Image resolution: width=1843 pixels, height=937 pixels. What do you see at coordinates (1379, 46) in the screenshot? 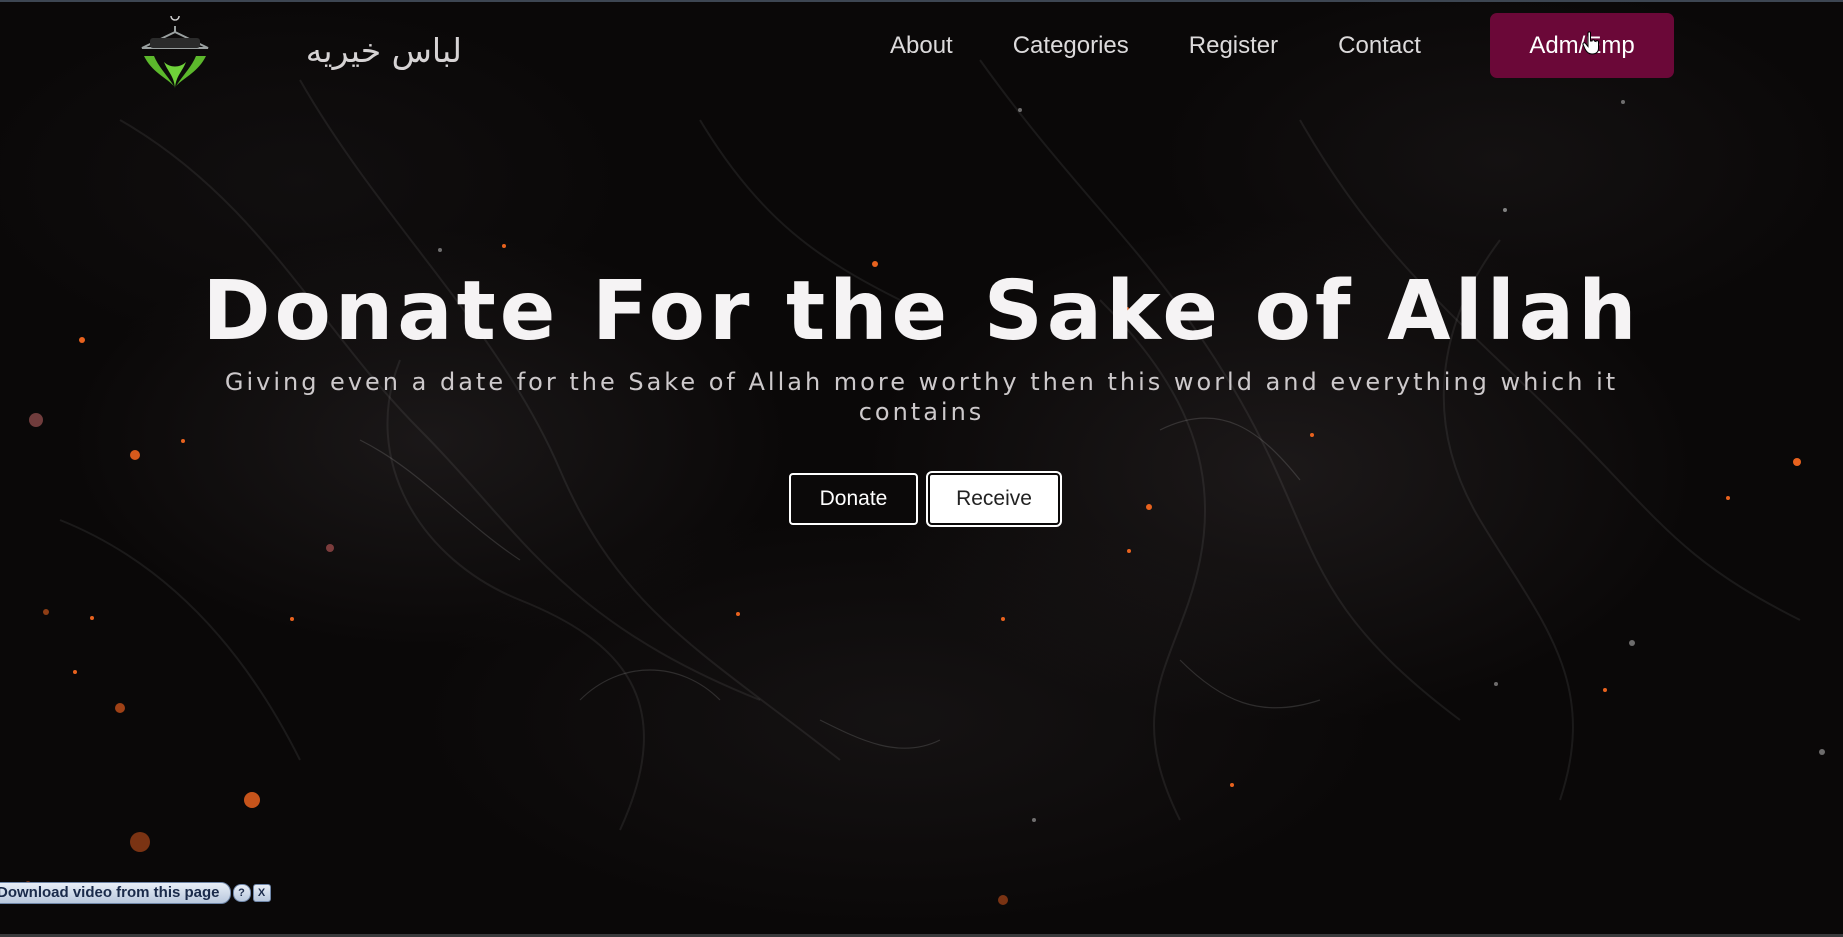
I see `nav-contact: Contact` at bounding box center [1379, 46].